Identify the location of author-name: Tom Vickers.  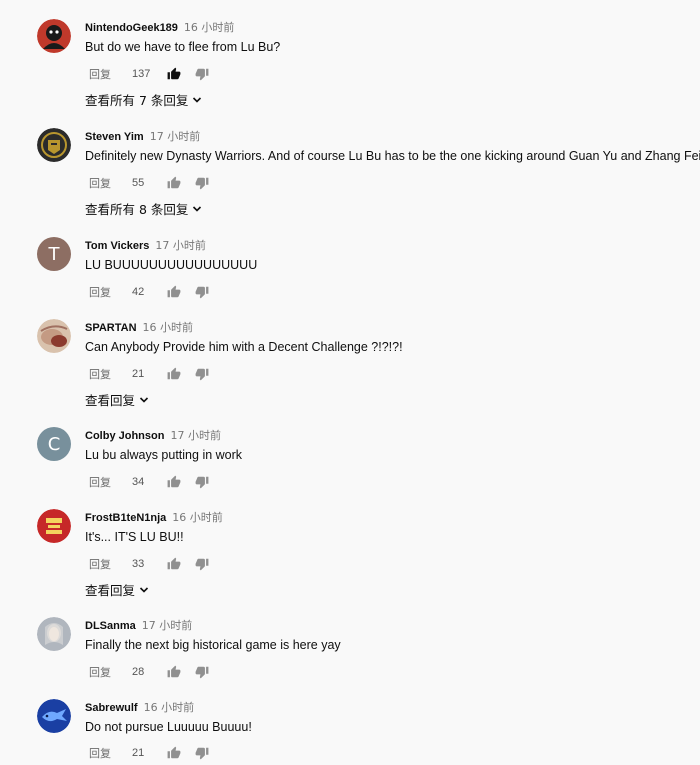
(117, 246).